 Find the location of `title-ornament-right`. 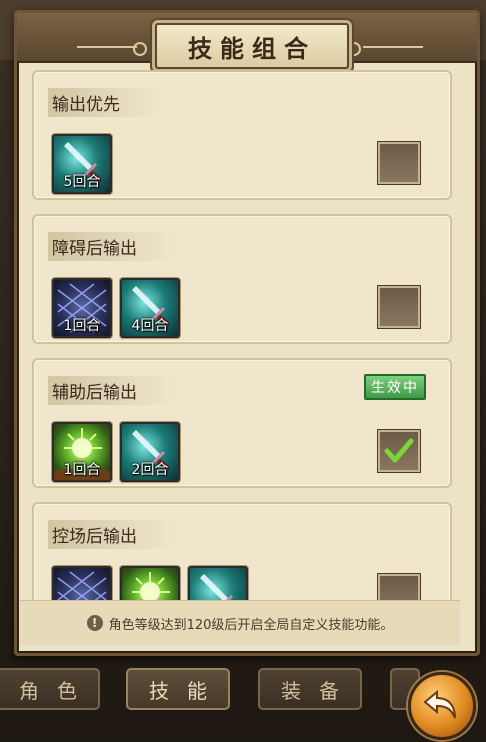

title-ornament-right is located at coordinates (393, 47).